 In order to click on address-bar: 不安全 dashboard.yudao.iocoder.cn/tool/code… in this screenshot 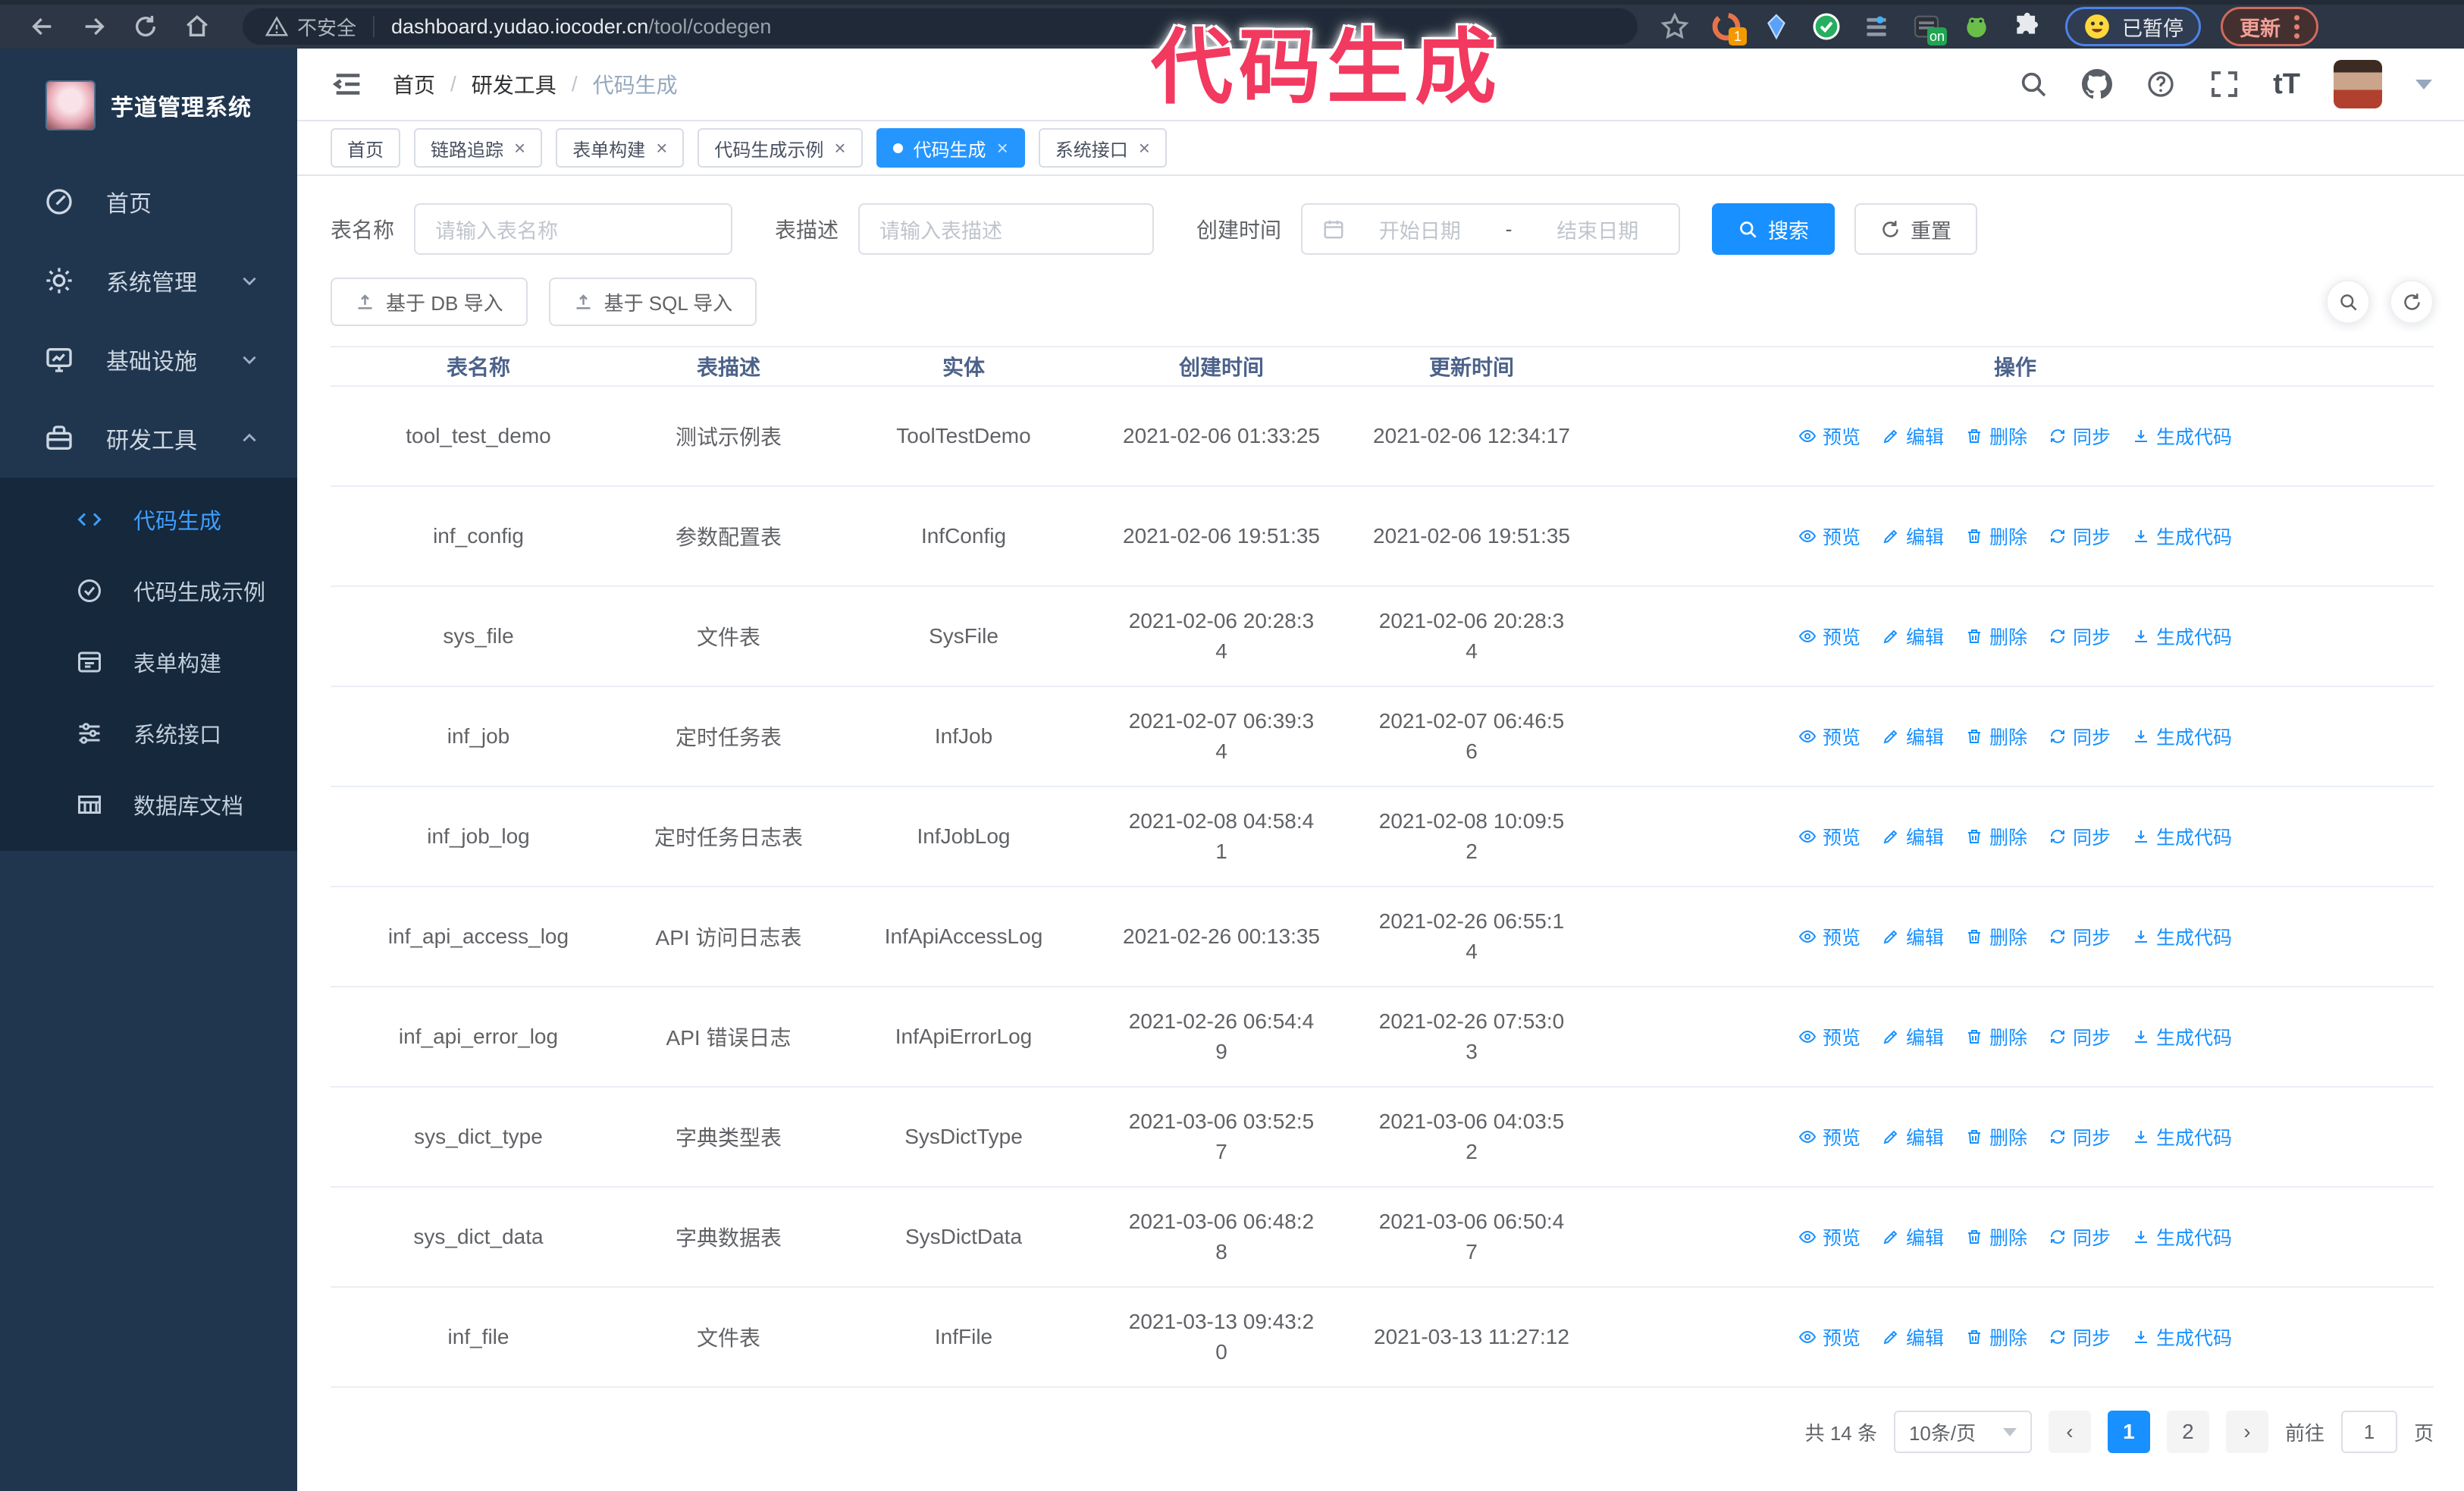, I will do `click(940, 26)`.